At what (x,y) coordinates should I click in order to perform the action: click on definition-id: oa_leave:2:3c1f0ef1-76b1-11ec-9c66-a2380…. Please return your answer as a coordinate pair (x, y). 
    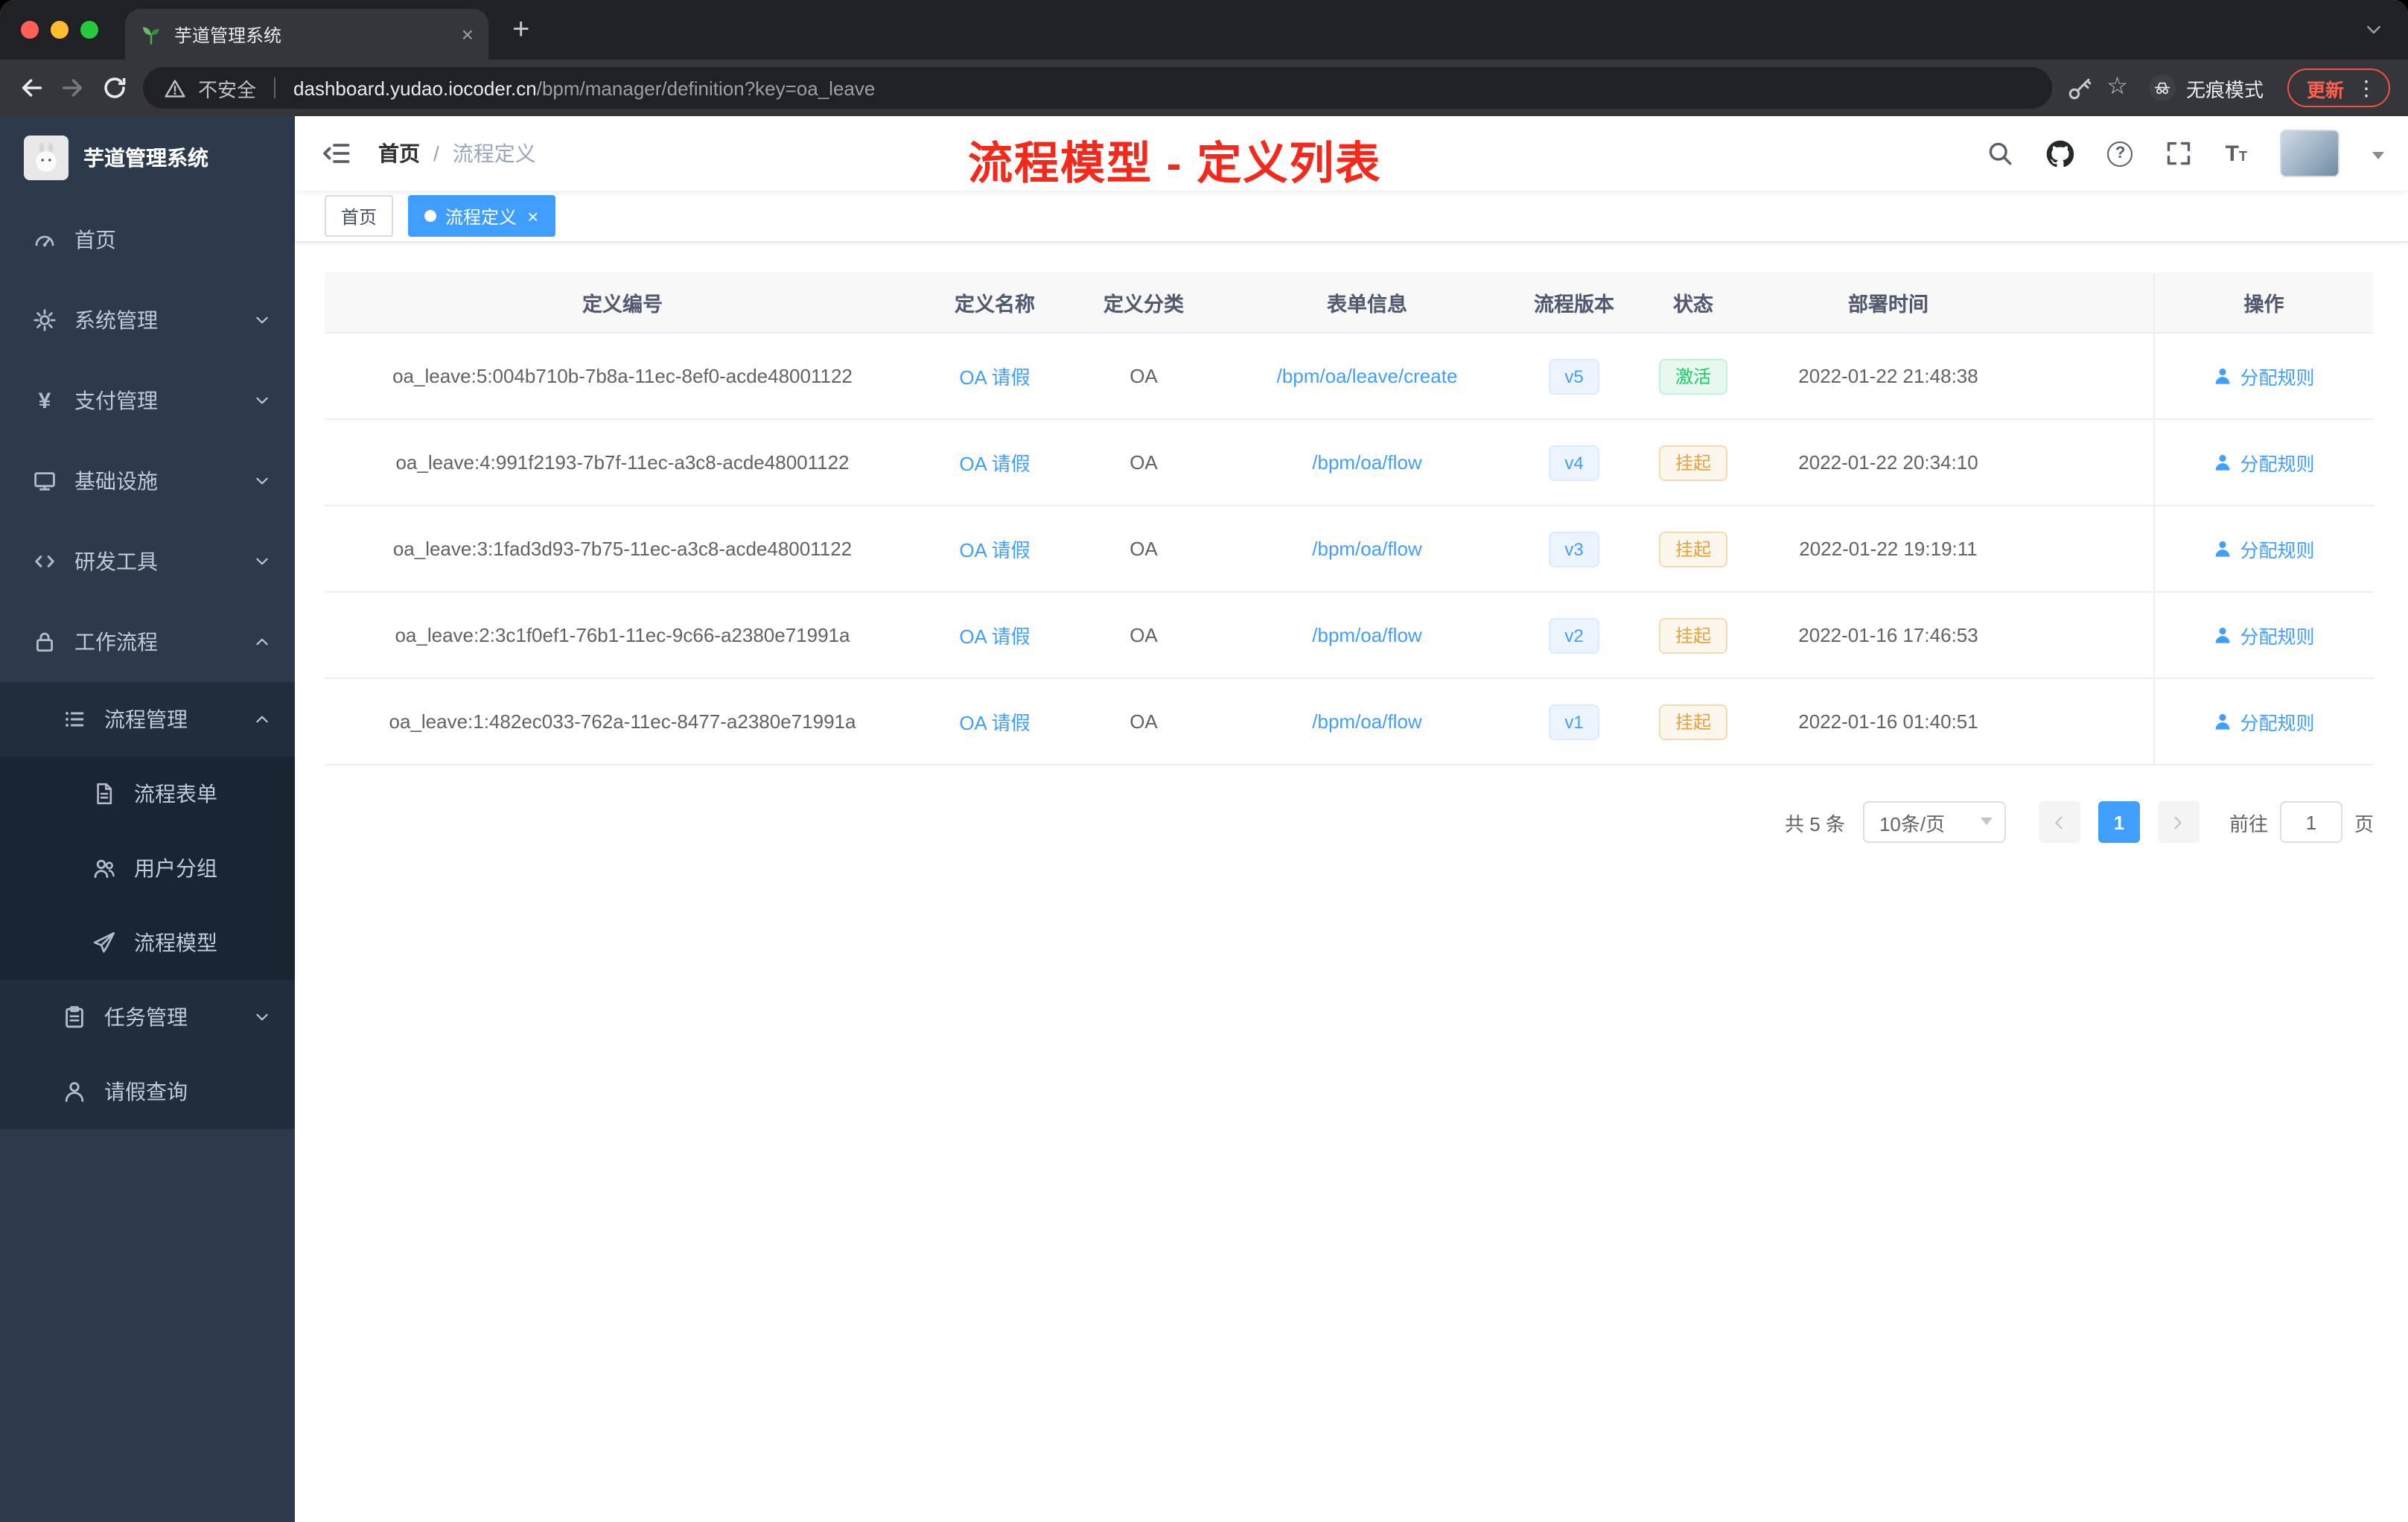
    Looking at the image, I should click on (622, 635).